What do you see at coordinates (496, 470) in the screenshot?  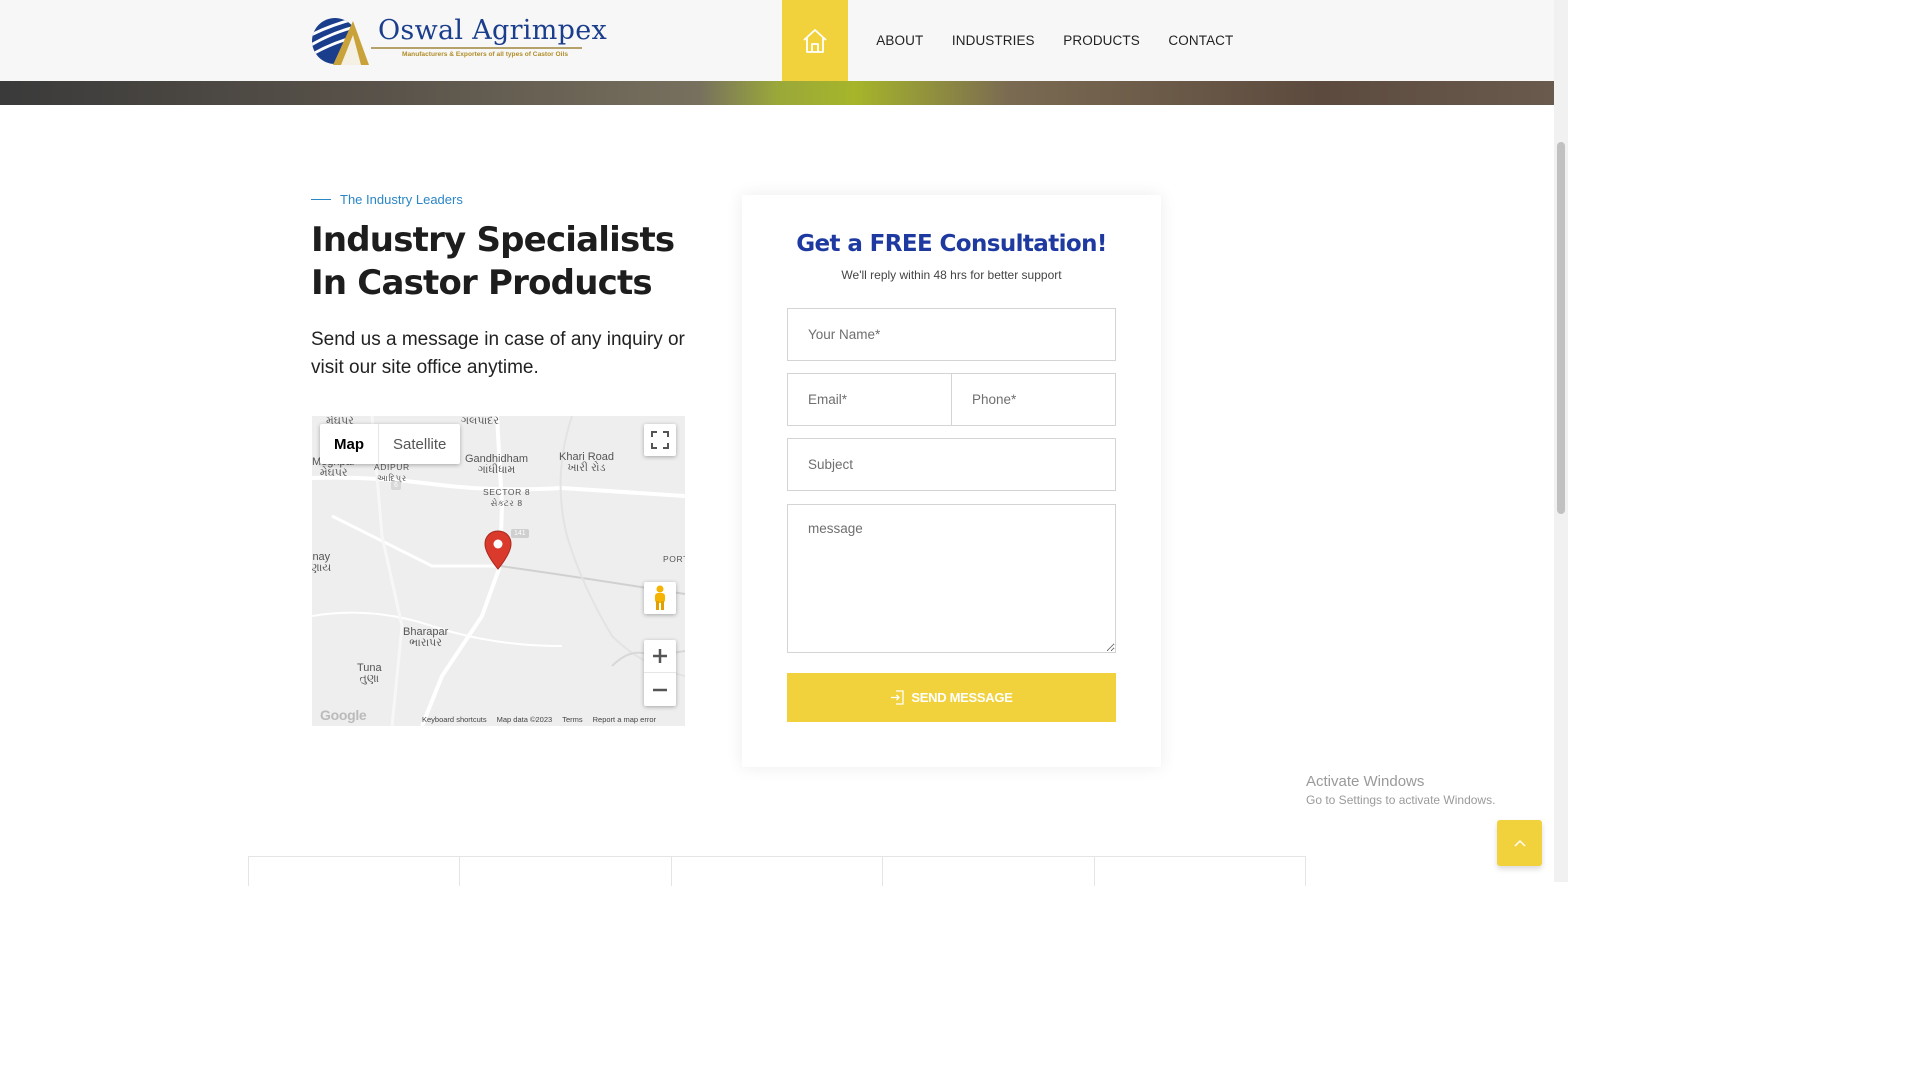 I see `map-label-gandhidham-guj: ગાંધીધામ` at bounding box center [496, 470].